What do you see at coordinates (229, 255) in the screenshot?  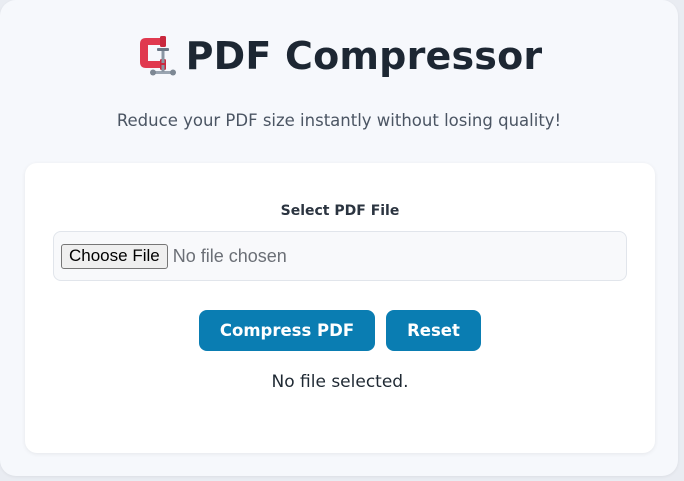 I see `file-chosen-status: No file chosen` at bounding box center [229, 255].